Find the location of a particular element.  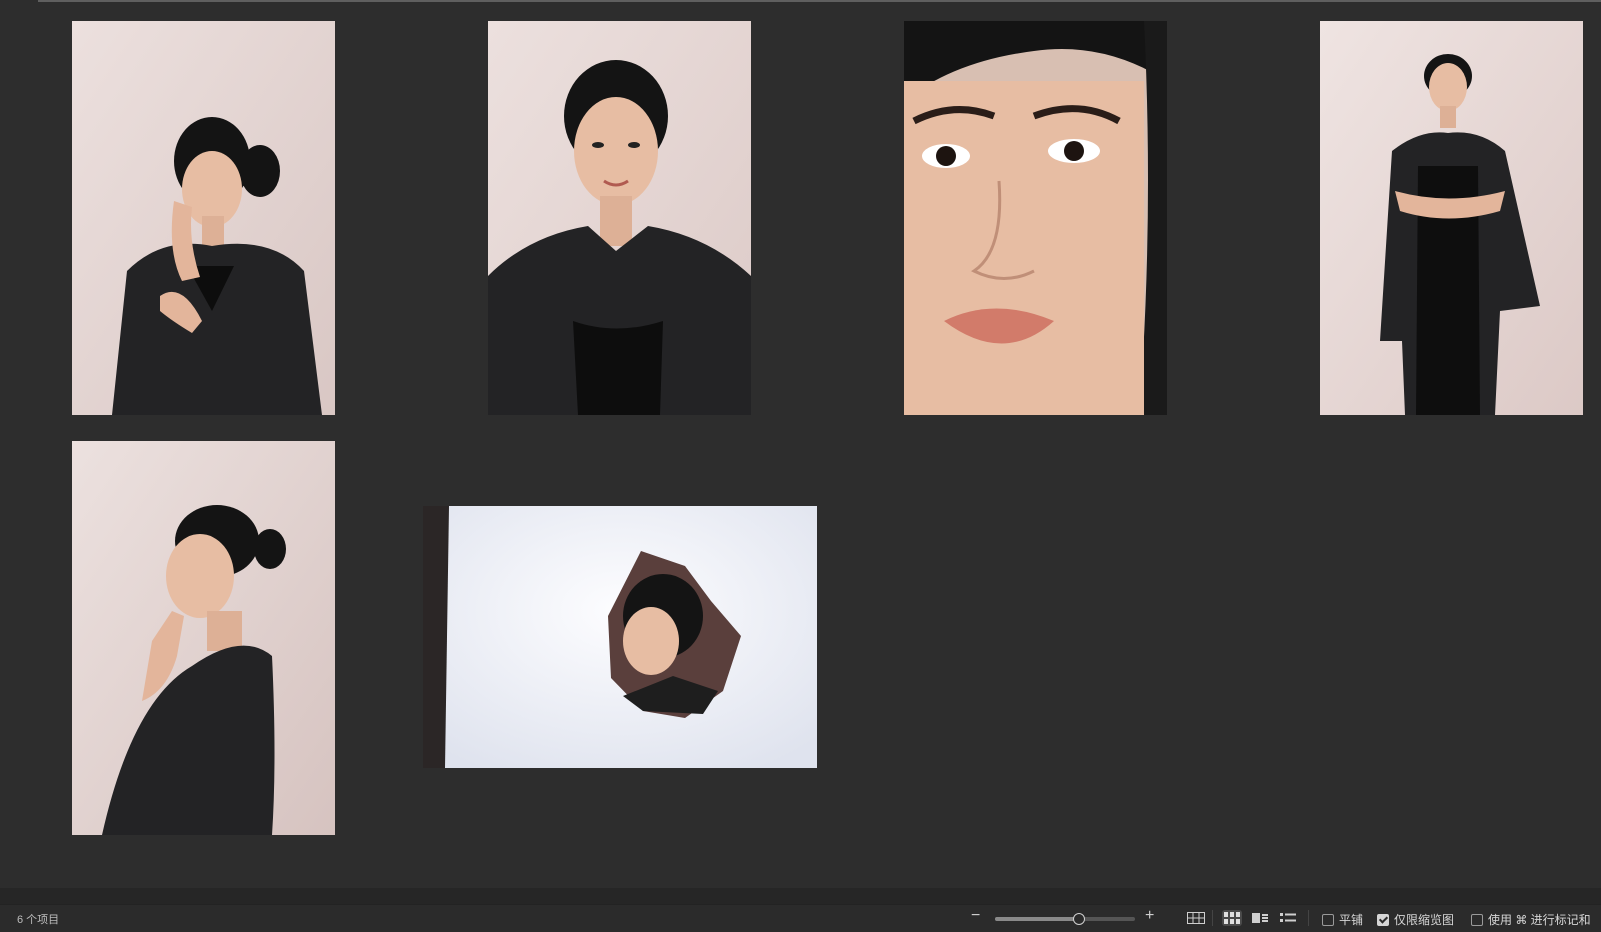

grid-small-icon is located at coordinates (1232, 918).